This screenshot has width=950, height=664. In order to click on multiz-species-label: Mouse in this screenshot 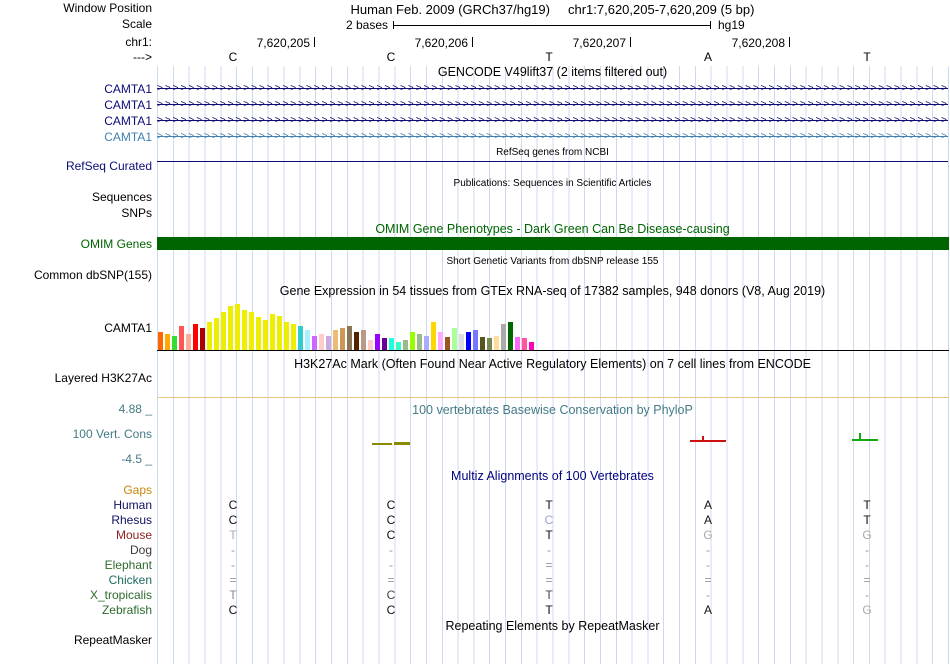, I will do `click(76, 535)`.